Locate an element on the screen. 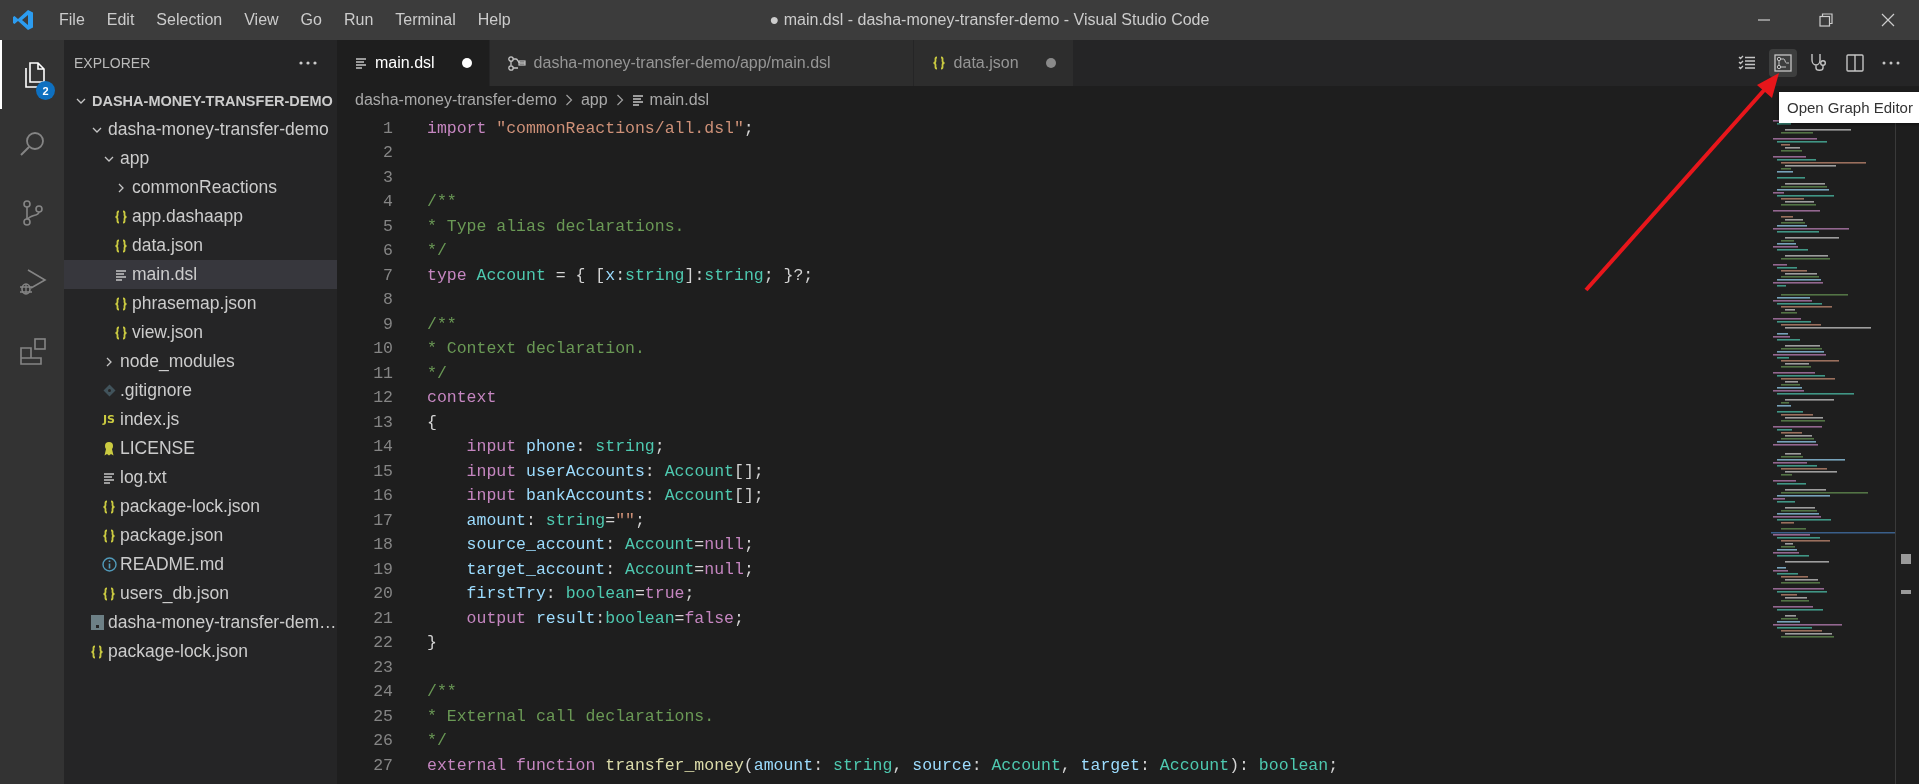 The image size is (1919, 784). tree-section-header: DASHA-MONEY-TRANSFER-DEMO is located at coordinates (200, 100).